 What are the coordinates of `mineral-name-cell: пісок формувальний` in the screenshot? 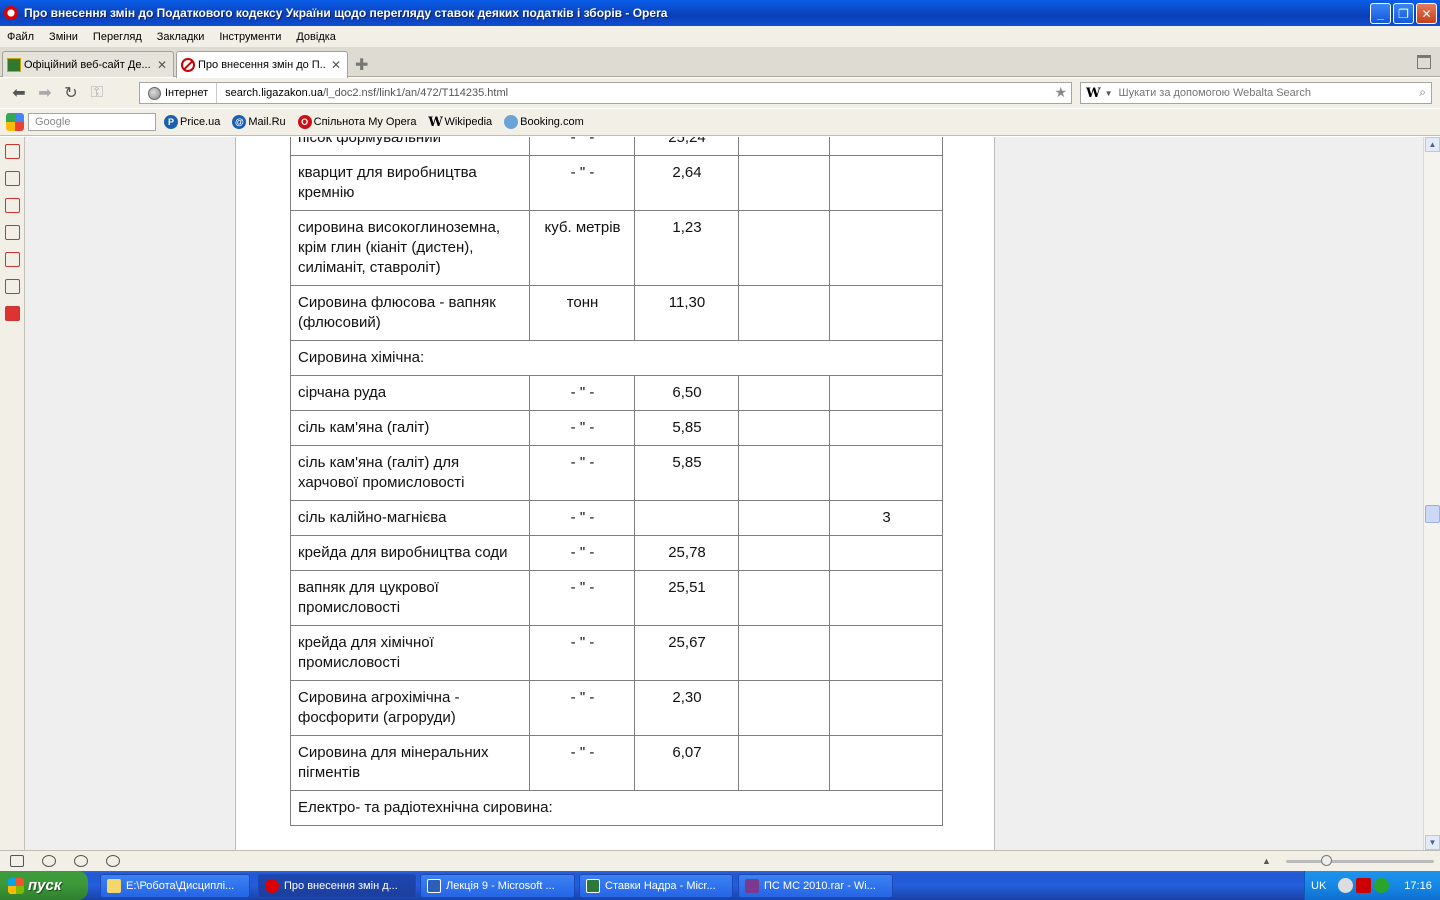 It's located at (410, 146).